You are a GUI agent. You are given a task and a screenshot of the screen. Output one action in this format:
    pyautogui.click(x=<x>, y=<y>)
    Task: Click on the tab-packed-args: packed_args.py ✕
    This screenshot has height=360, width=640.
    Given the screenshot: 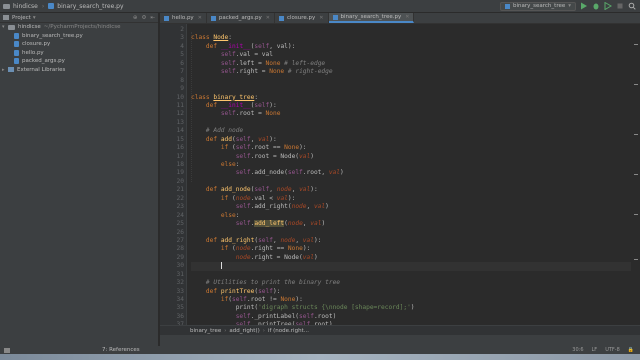 What is the action you would take?
    pyautogui.click(x=241, y=18)
    